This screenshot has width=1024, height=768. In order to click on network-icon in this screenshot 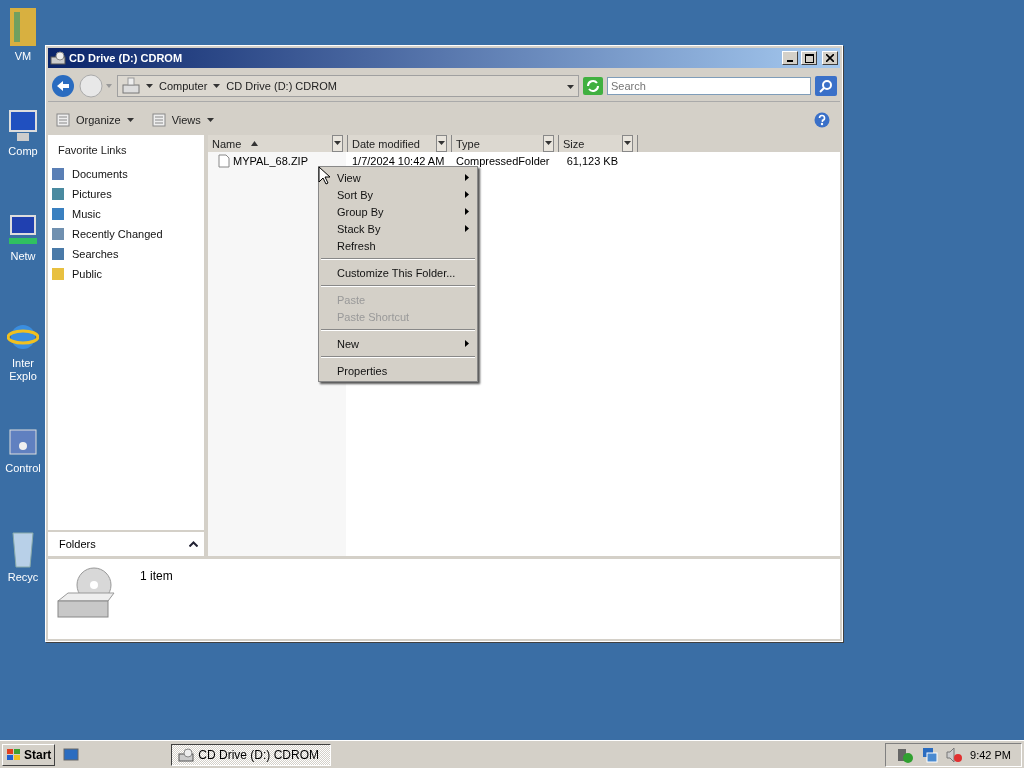, I will do `click(930, 754)`.